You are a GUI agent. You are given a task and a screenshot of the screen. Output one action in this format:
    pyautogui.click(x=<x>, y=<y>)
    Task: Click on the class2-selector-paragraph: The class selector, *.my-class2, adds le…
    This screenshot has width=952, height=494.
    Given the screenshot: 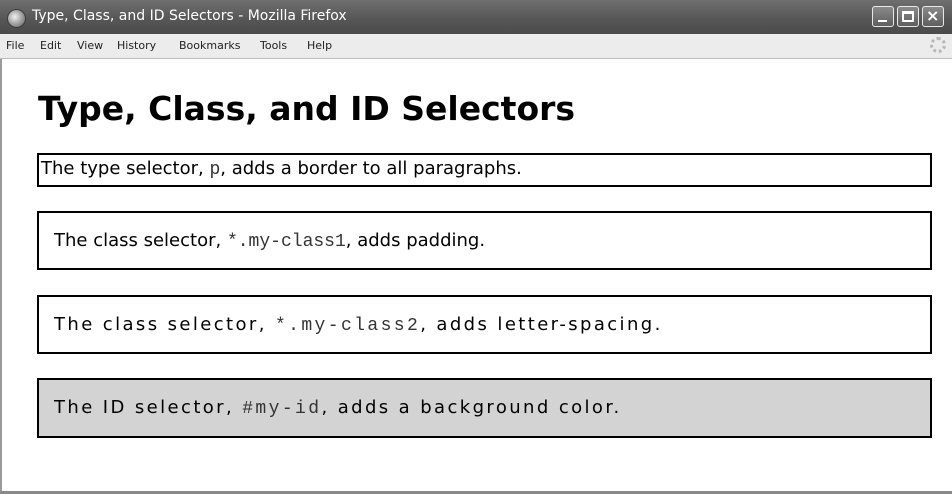 What is the action you would take?
    pyautogui.click(x=484, y=324)
    